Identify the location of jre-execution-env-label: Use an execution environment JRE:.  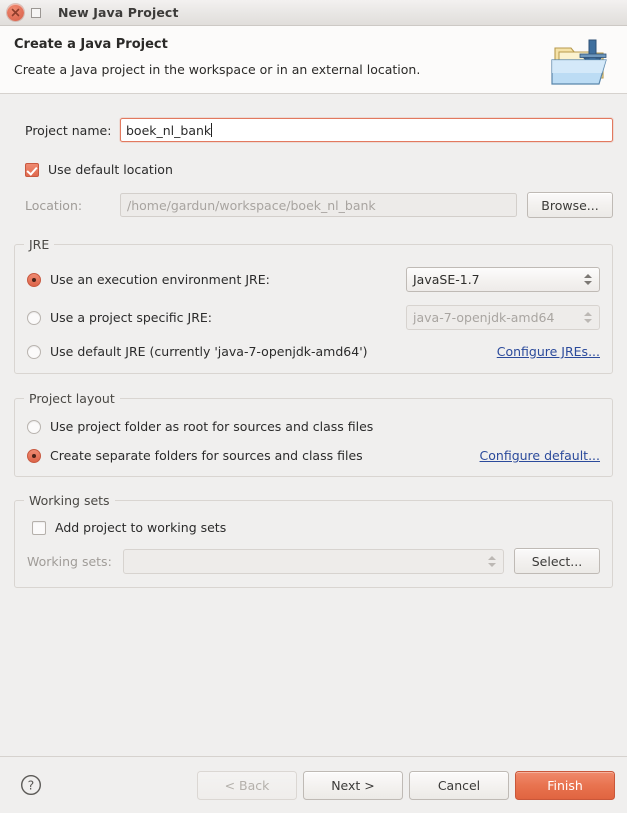
(160, 279).